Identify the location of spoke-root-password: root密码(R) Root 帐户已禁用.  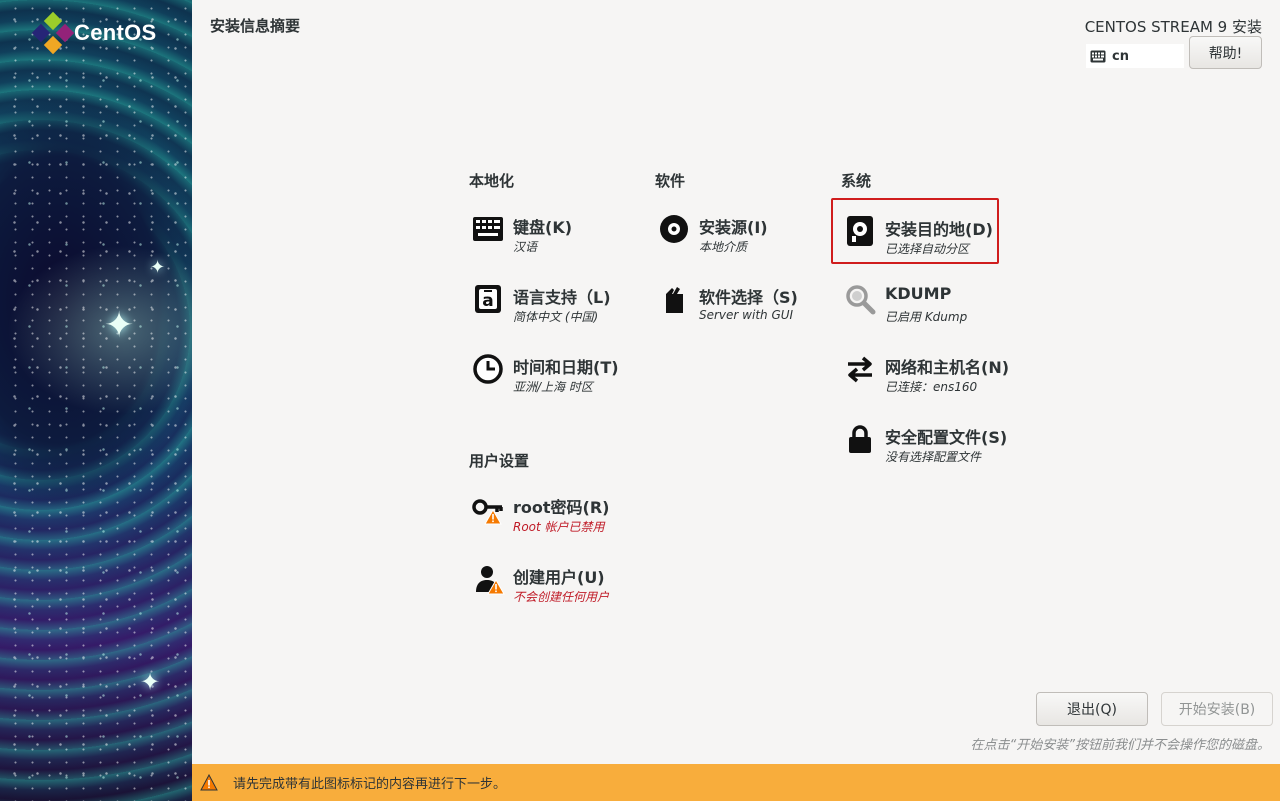
(554, 511).